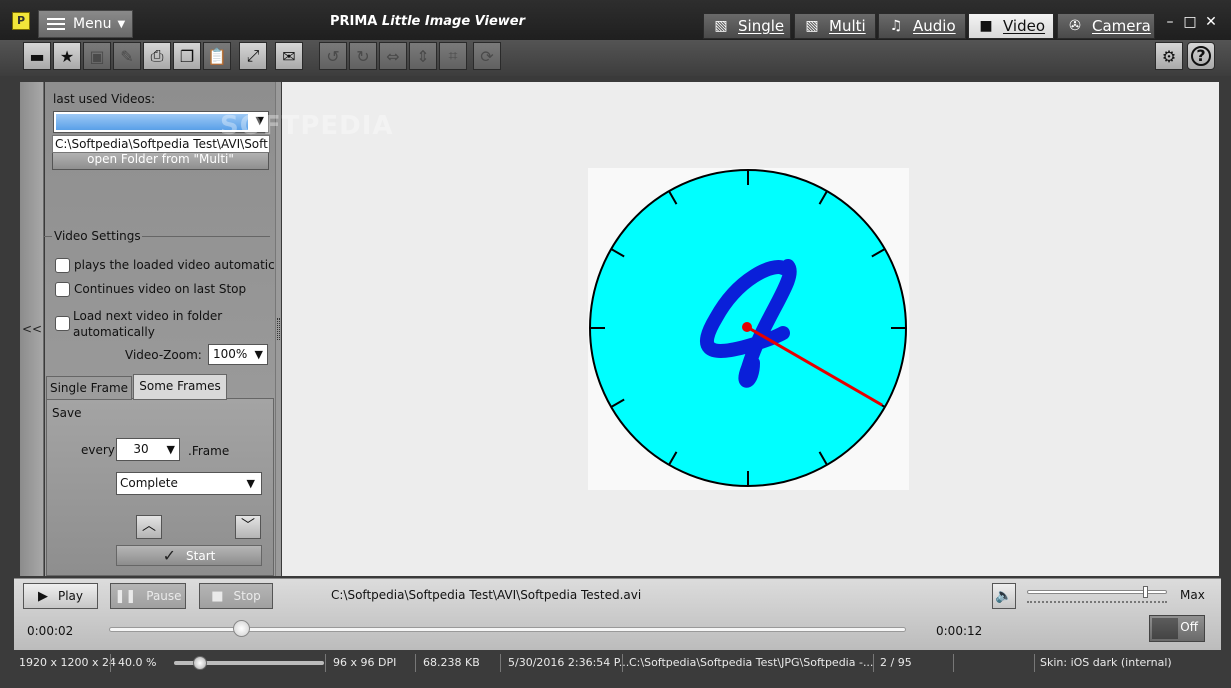  What do you see at coordinates (507, 629) in the screenshot?
I see `seek-slider` at bounding box center [507, 629].